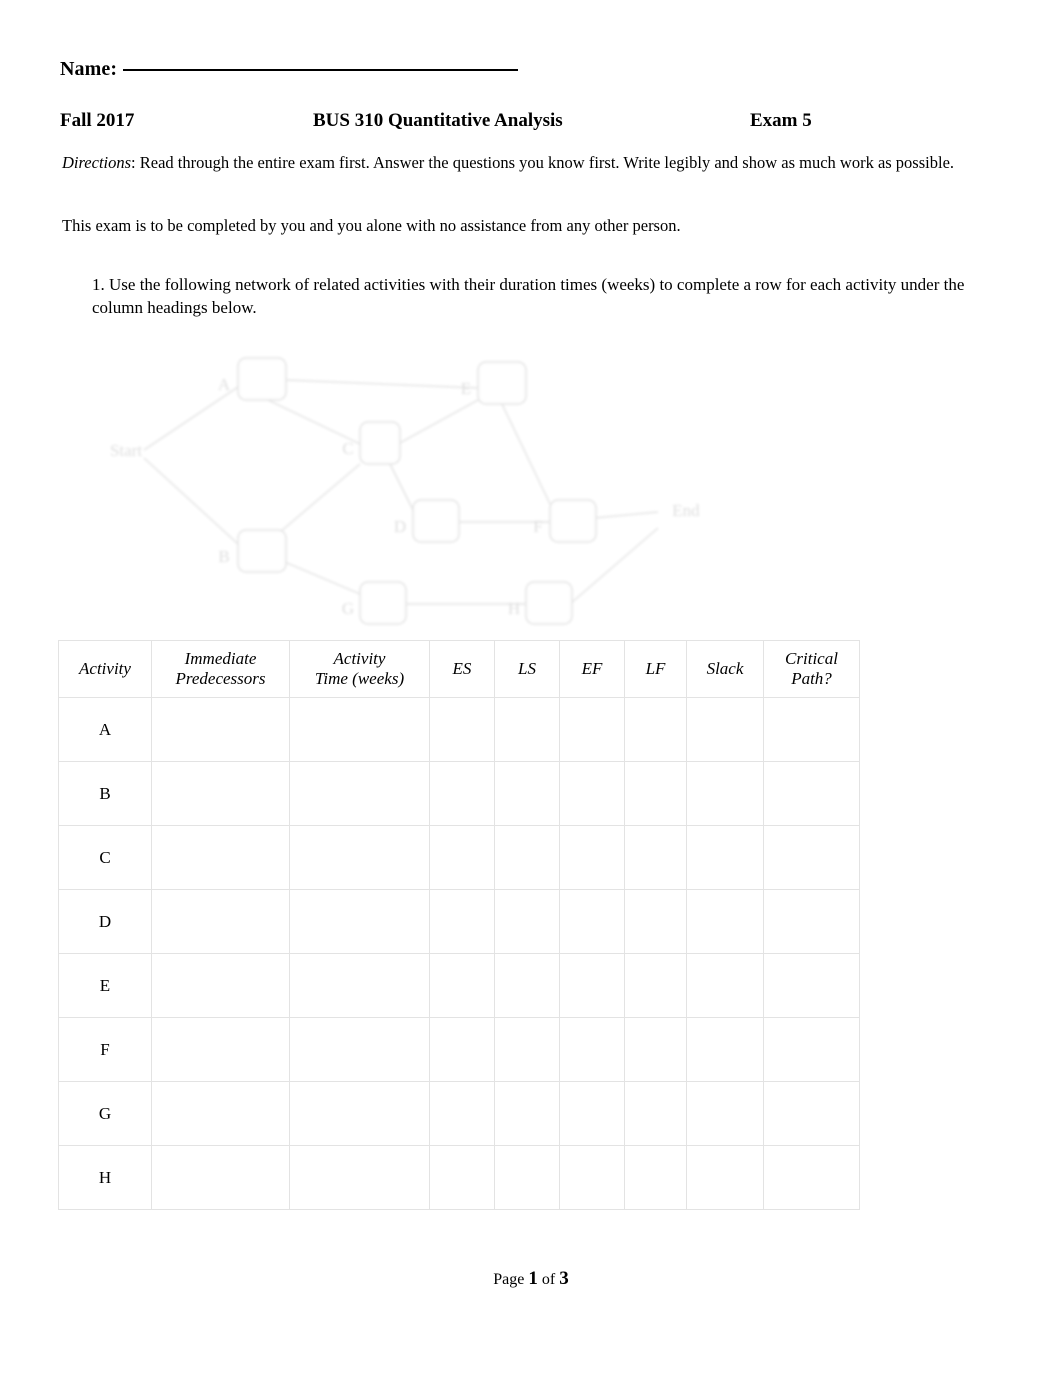 Image resolution: width=1062 pixels, height=1377 pixels. What do you see at coordinates (321, 70) in the screenshot?
I see `name-blank-line` at bounding box center [321, 70].